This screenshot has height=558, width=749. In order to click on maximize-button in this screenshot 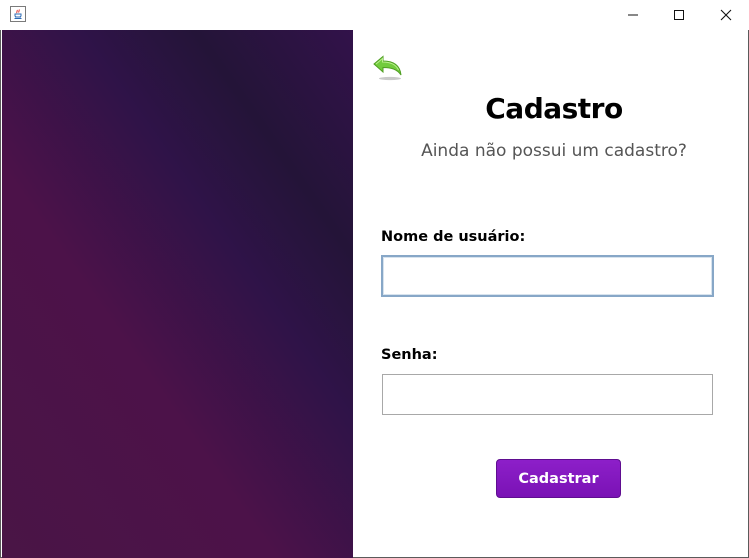, I will do `click(679, 15)`.